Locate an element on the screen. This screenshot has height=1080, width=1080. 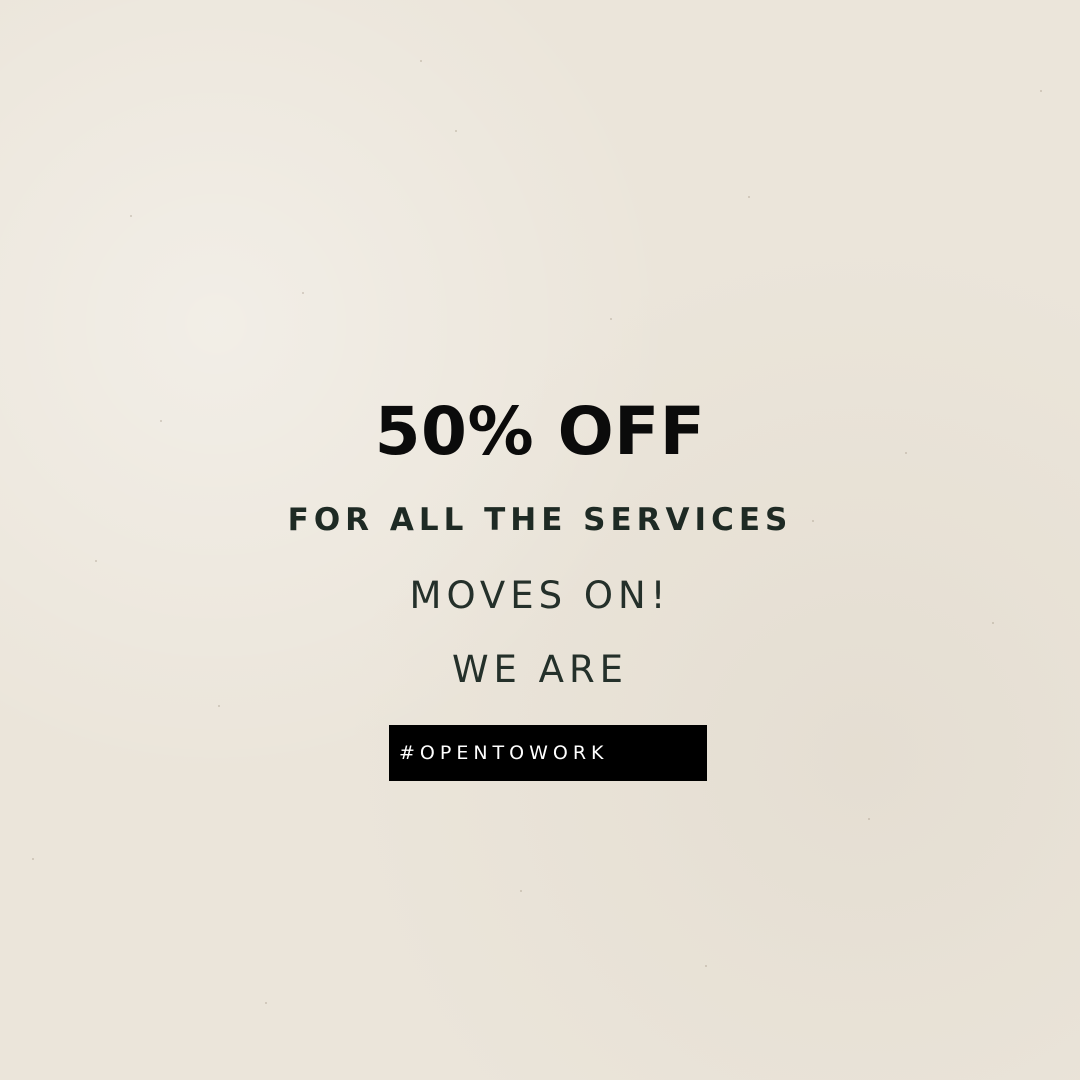
hashtag-text: #OPENTOWORK is located at coordinates (504, 753).